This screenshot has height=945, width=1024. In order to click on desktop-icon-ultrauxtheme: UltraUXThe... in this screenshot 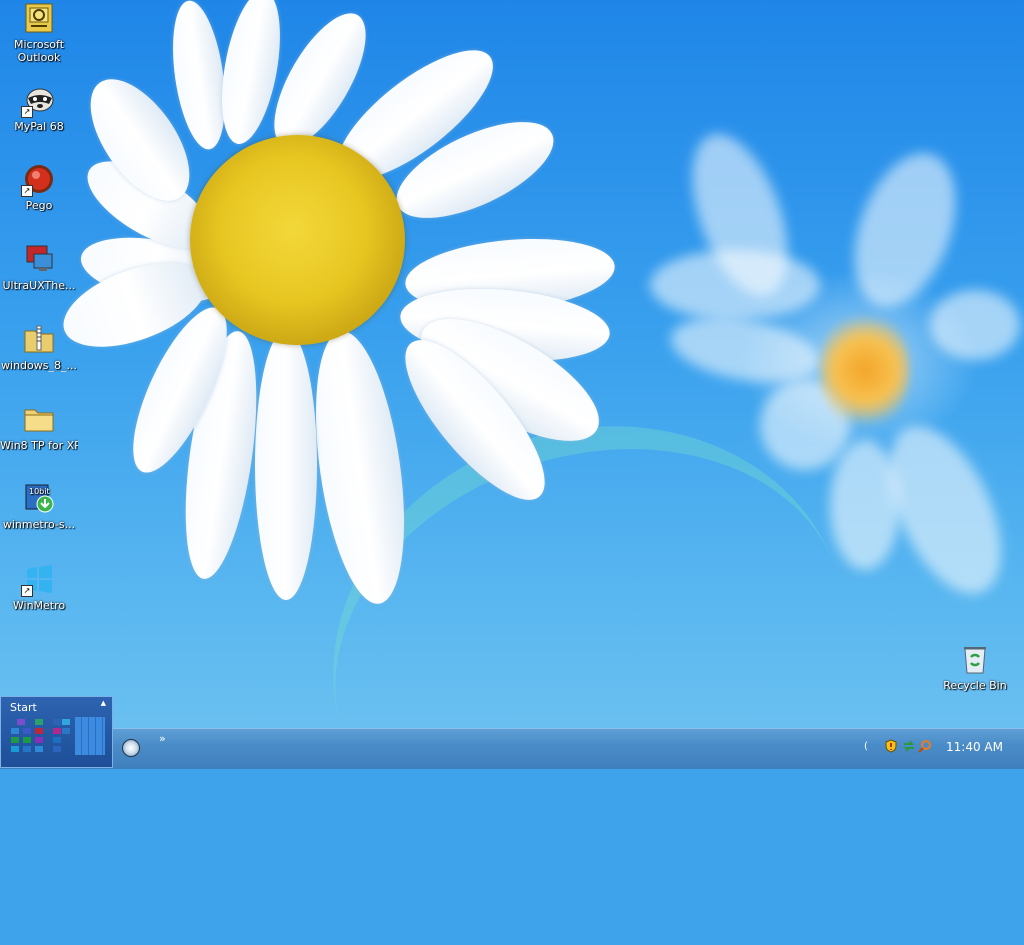, I will do `click(39, 267)`.